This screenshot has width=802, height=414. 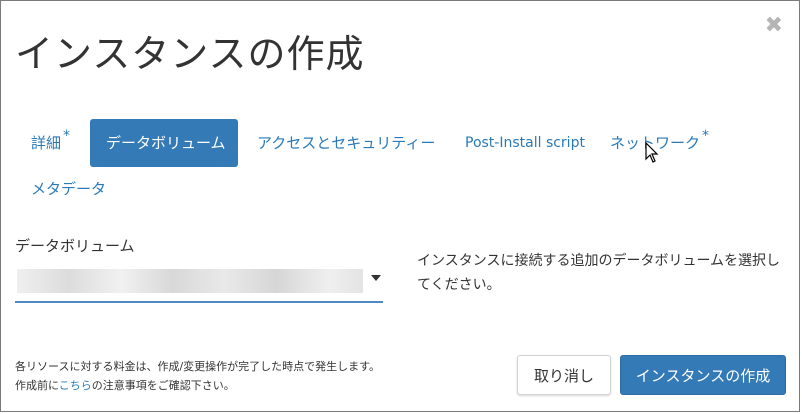 I want to click on tab-post-install-script: Post-Install script, so click(x=525, y=143).